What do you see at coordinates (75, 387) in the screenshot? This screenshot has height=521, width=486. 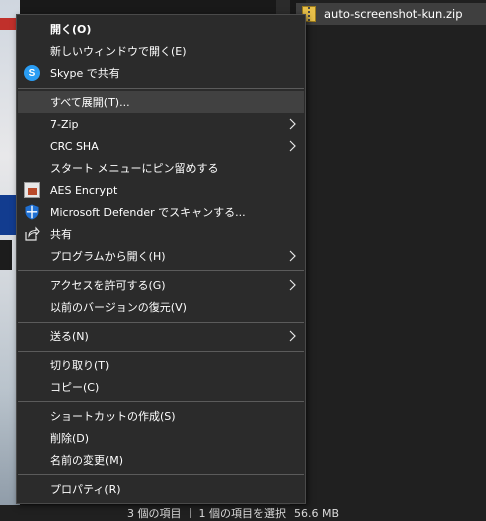 I see `menu-item-label: コピー(C)` at bounding box center [75, 387].